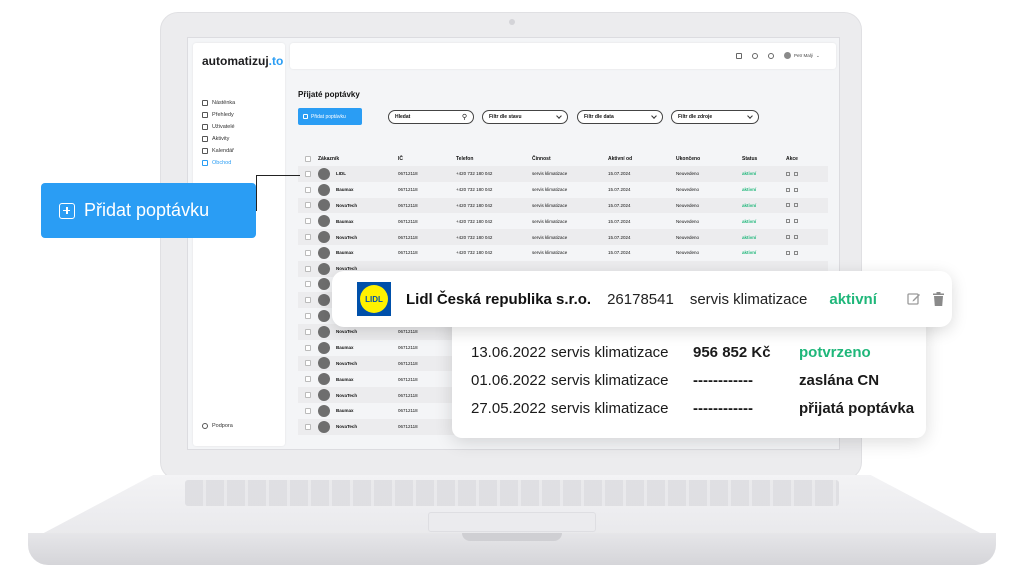  I want to click on history-activity: servis klimatizace, so click(610, 380).